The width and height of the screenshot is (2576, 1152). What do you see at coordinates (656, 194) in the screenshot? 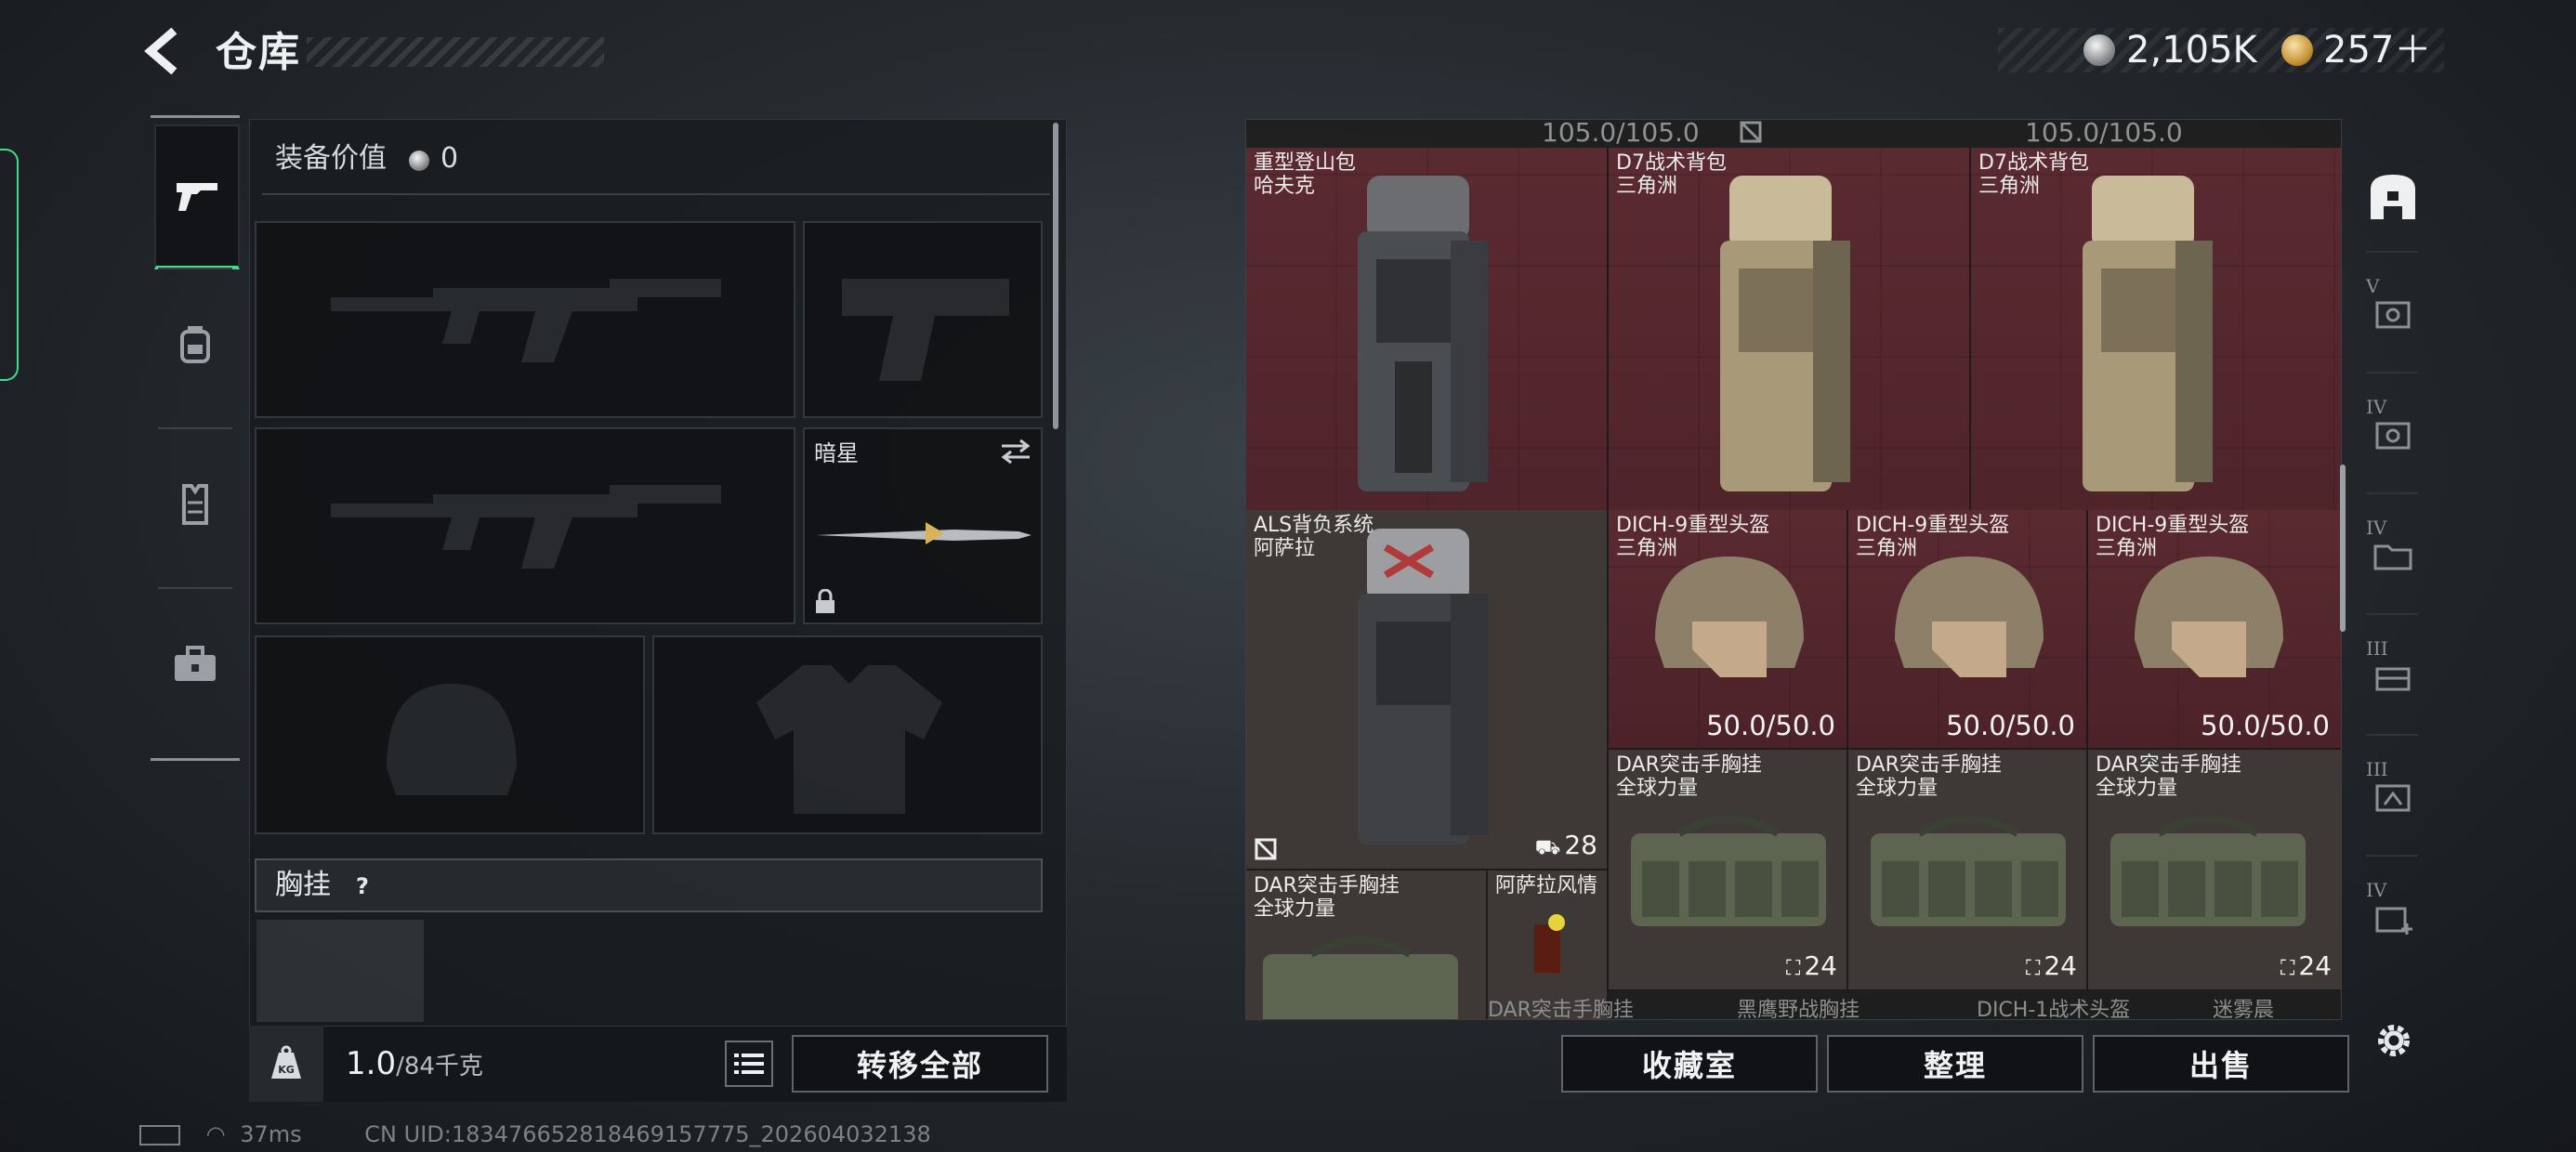
I see `divider` at bounding box center [656, 194].